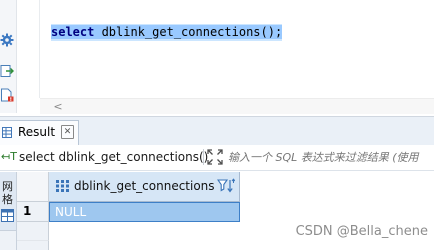 The height and width of the screenshot is (250, 434). Describe the element at coordinates (188, 32) in the screenshot. I see `sql-statement-text: dblink_get_connections();` at that location.